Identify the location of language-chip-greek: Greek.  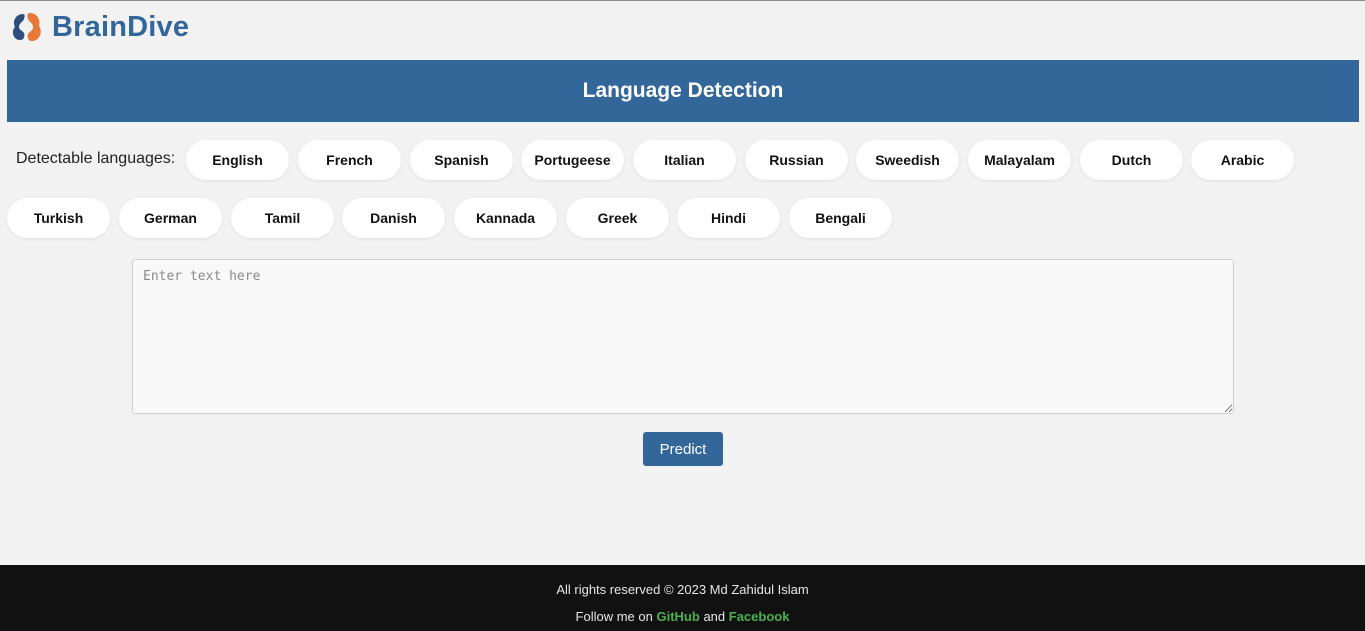
(617, 218).